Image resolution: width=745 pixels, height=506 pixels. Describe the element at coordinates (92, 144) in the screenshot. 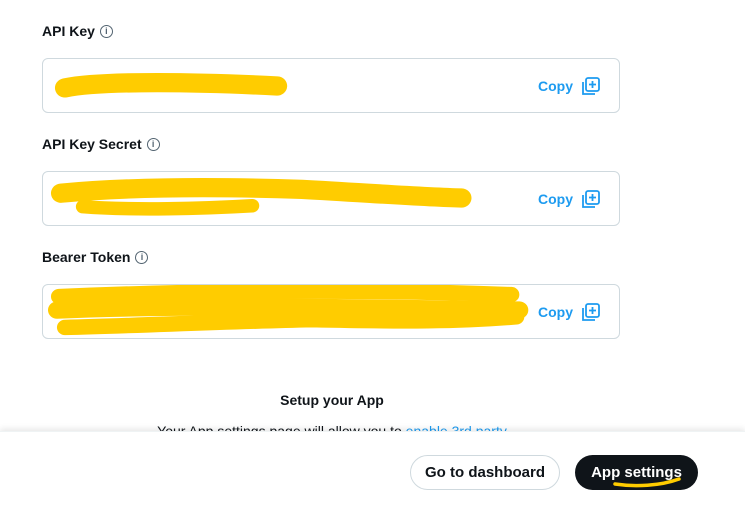

I see `api-key-secret-label-text: API Key Secret` at that location.